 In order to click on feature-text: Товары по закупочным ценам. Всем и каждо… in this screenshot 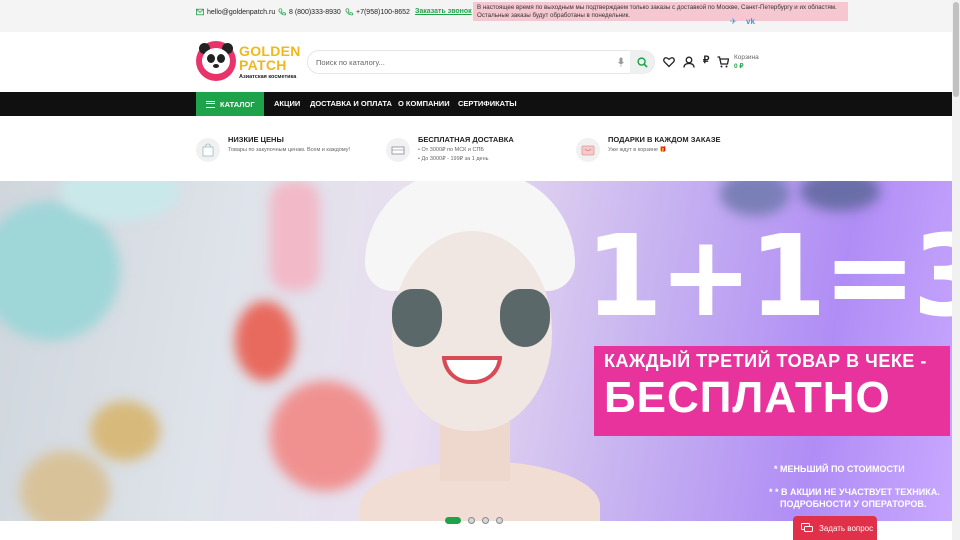, I will do `click(289, 150)`.